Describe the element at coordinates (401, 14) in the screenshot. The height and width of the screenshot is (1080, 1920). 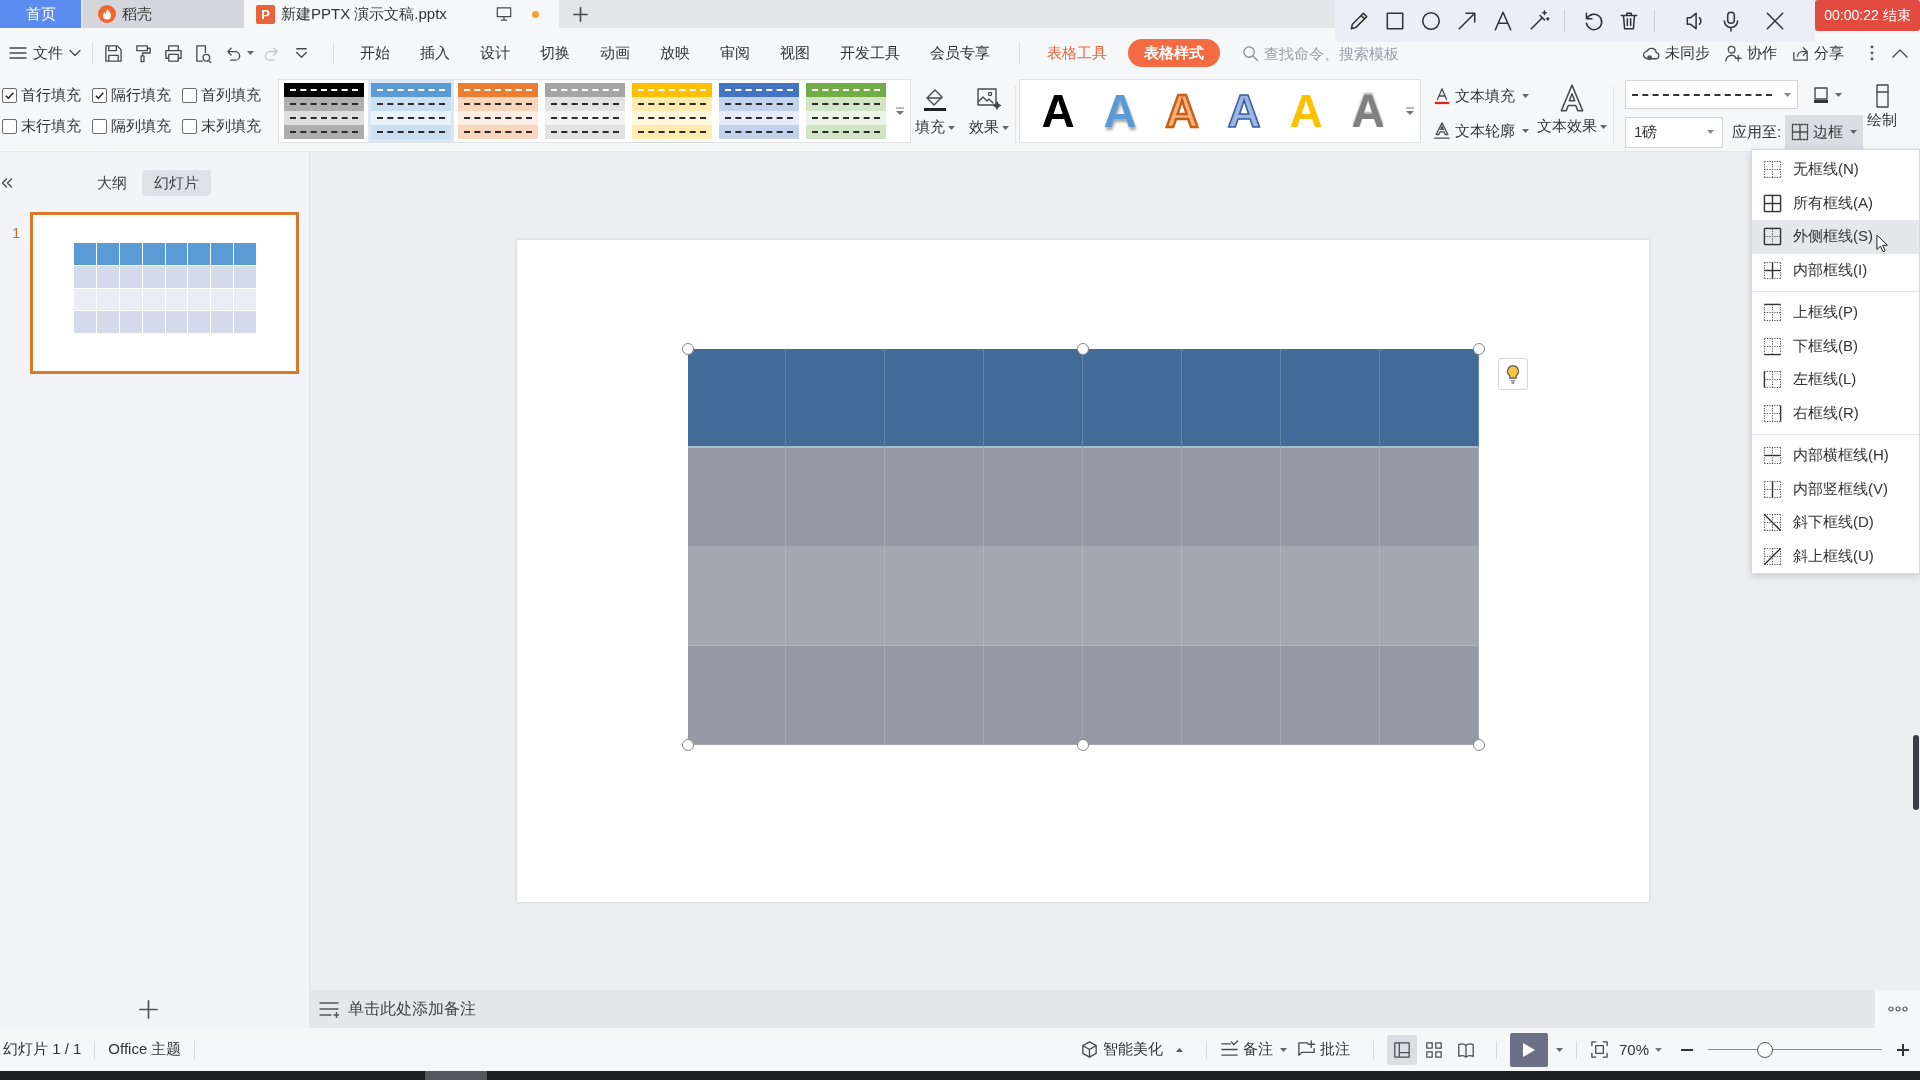
I see `tab: P 新建PPTX 演示文稿.pptx` at that location.